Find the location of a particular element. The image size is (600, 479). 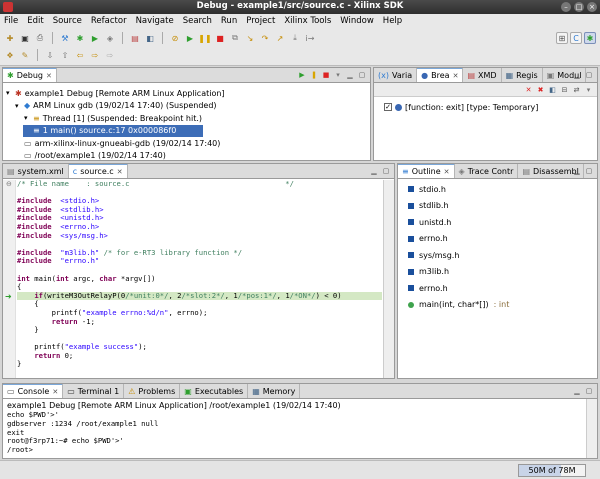

open-type-icon: ❖ is located at coordinates (10, 55).